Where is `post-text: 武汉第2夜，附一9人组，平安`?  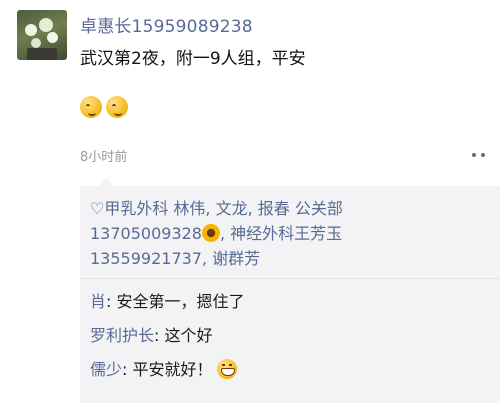 post-text: 武汉第2夜，附一9人组，平安 is located at coordinates (193, 59).